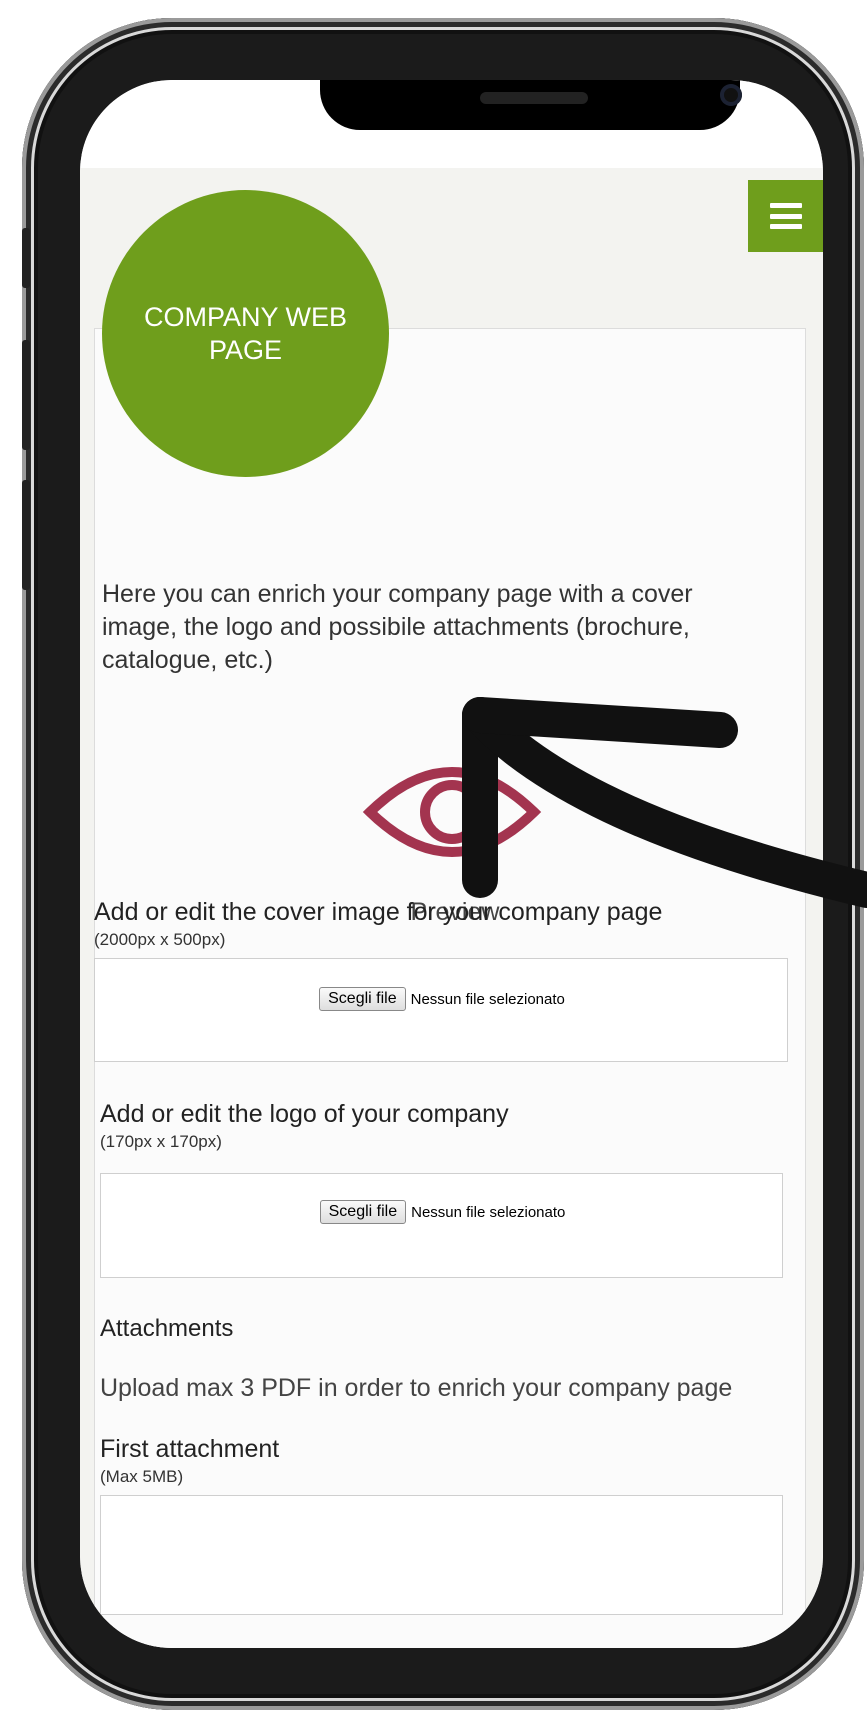  Describe the element at coordinates (441, 1555) in the screenshot. I see `first-attachment-upload-box` at that location.